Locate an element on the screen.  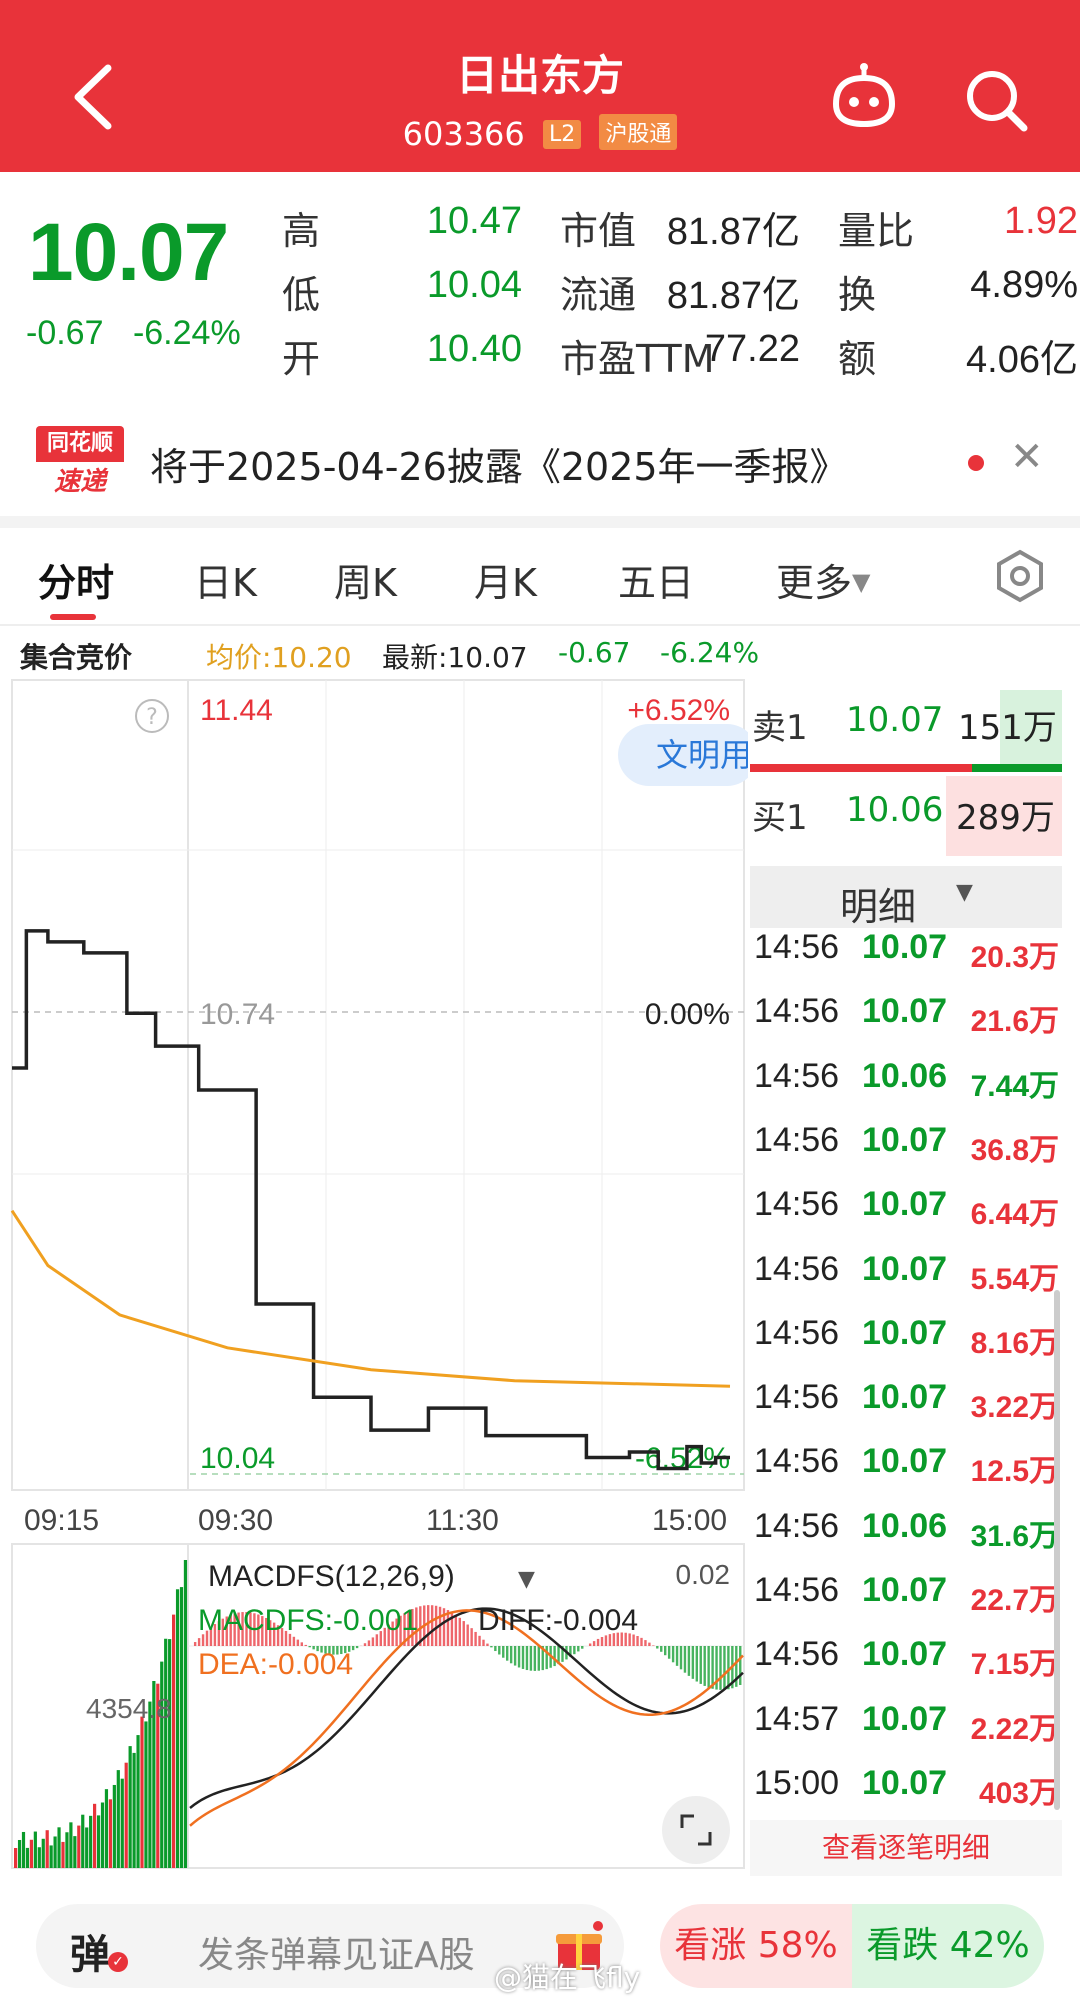
civilization-notice-pill: 文明用 is located at coordinates (683, 755).